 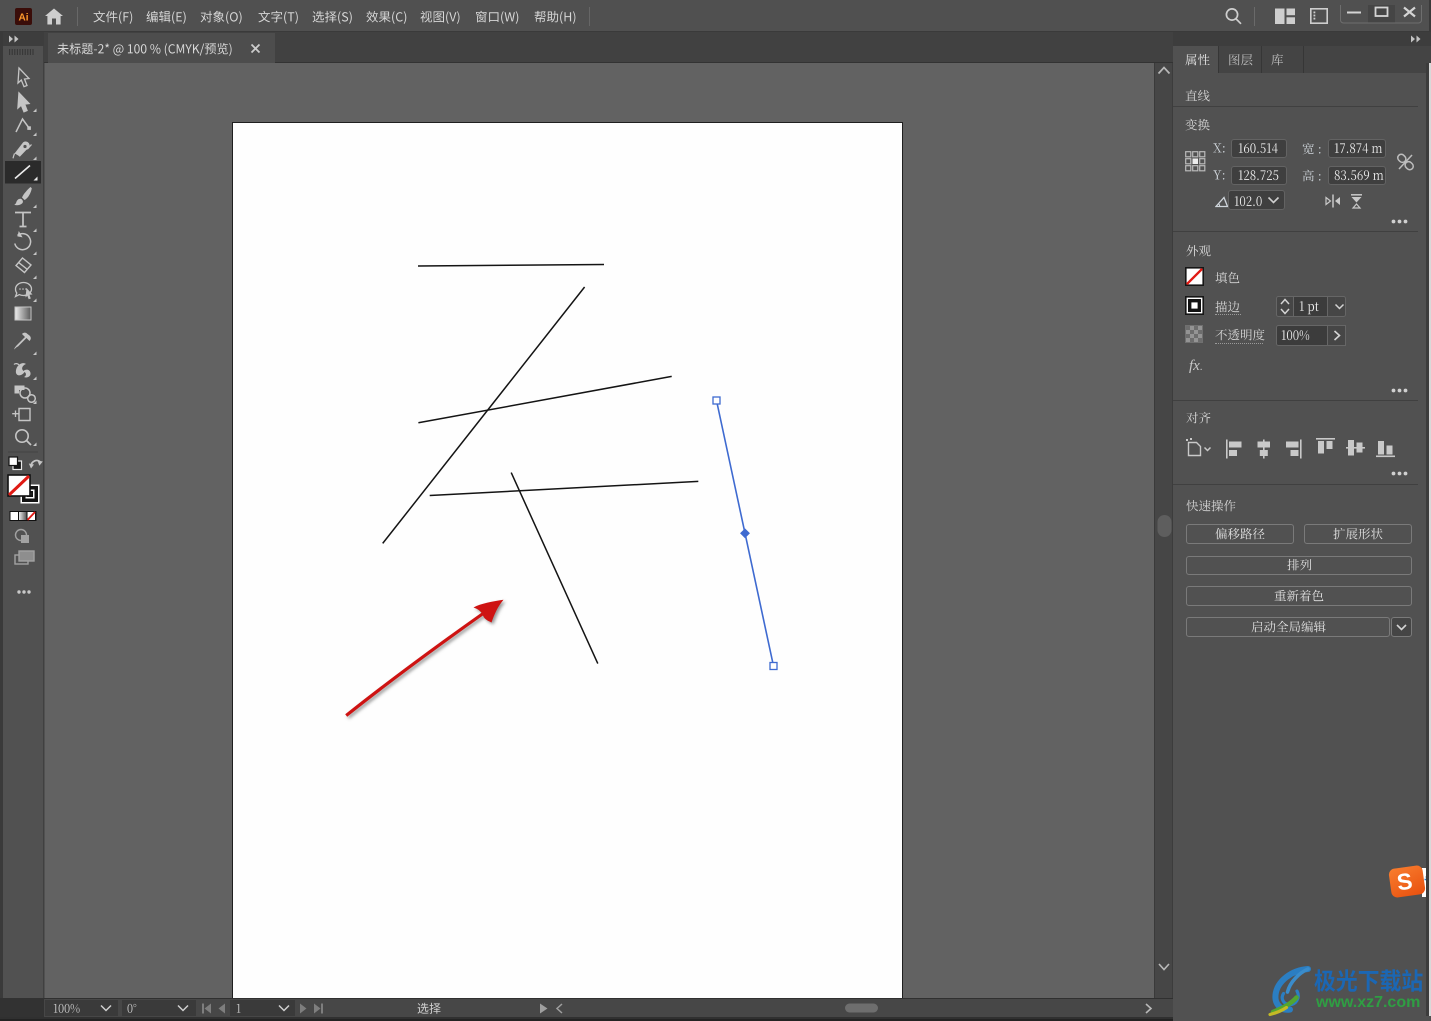 What do you see at coordinates (24, 18) in the screenshot?
I see `svg-text: Ai` at bounding box center [24, 18].